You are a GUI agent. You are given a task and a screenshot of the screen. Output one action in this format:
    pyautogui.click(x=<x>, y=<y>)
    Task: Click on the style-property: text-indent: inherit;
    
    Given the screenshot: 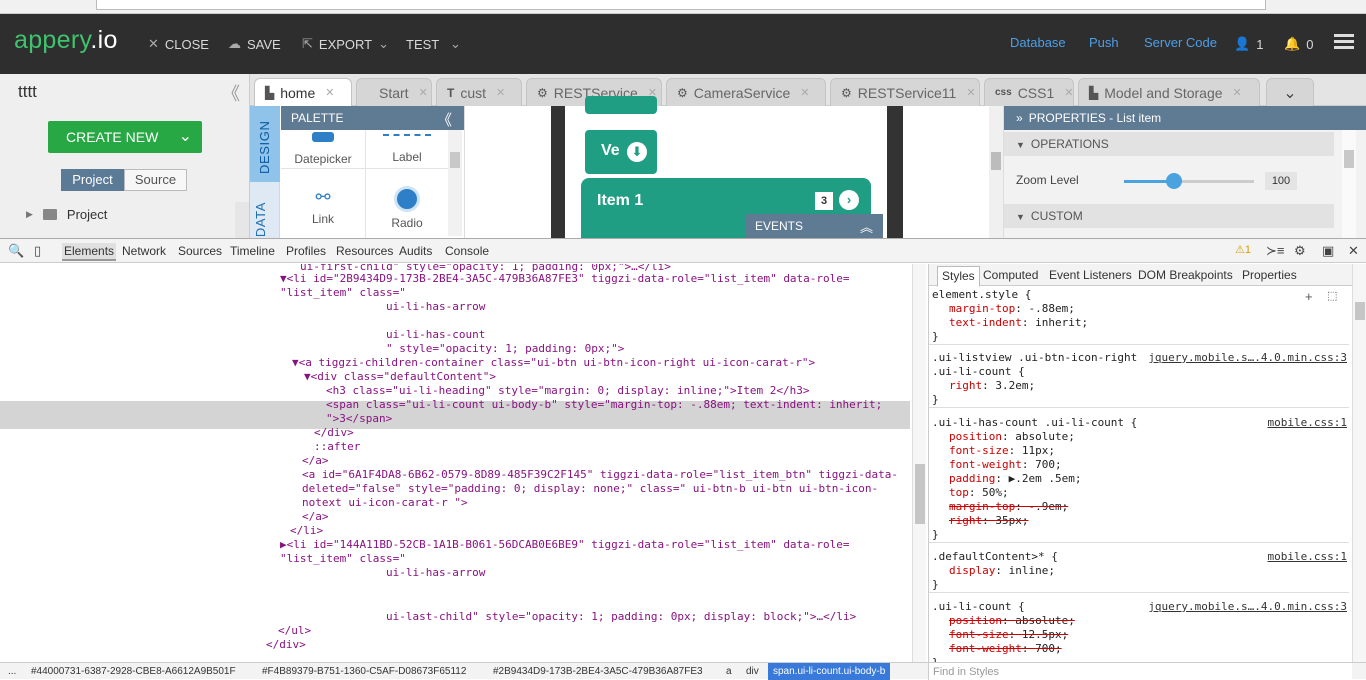 What is the action you would take?
    pyautogui.click(x=1139, y=323)
    